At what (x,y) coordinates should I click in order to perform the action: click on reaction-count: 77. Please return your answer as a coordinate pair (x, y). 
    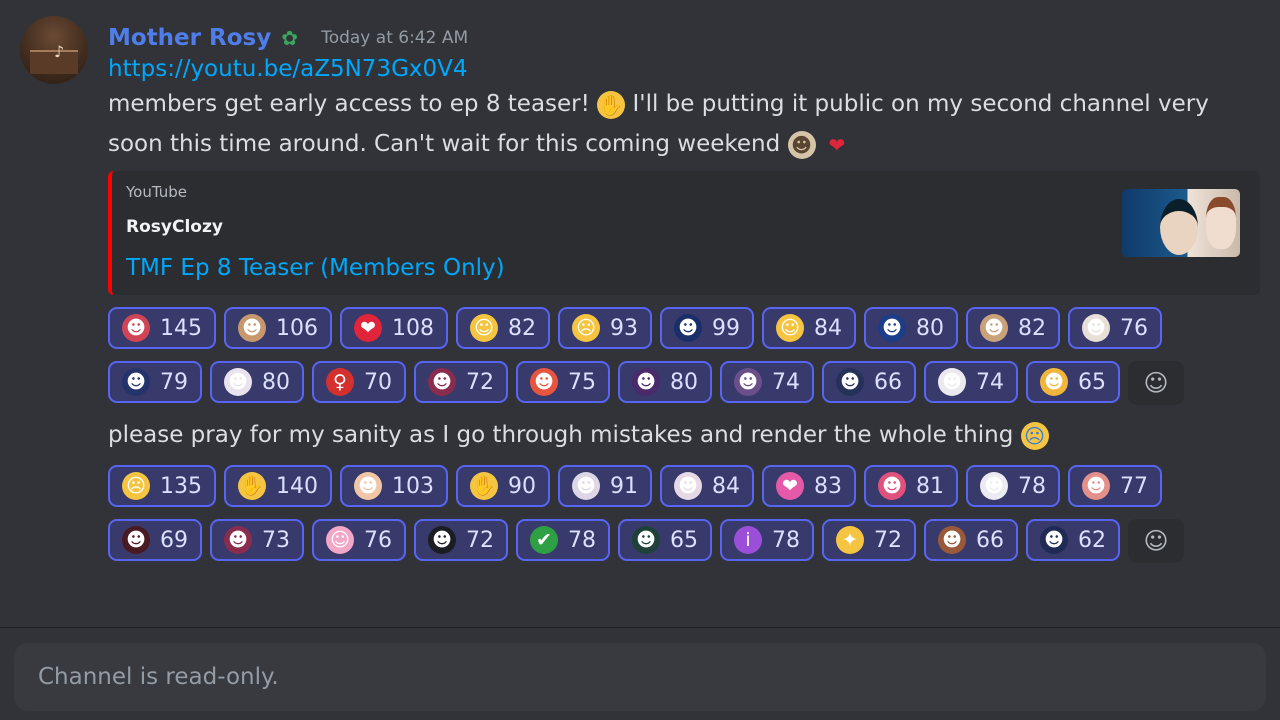
    Looking at the image, I should click on (1134, 486).